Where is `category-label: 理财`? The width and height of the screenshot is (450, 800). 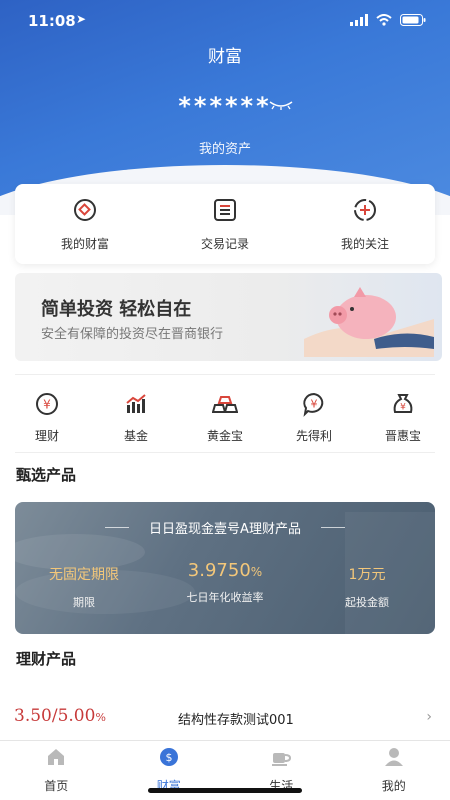
category-label: 理财 is located at coordinates (46, 436).